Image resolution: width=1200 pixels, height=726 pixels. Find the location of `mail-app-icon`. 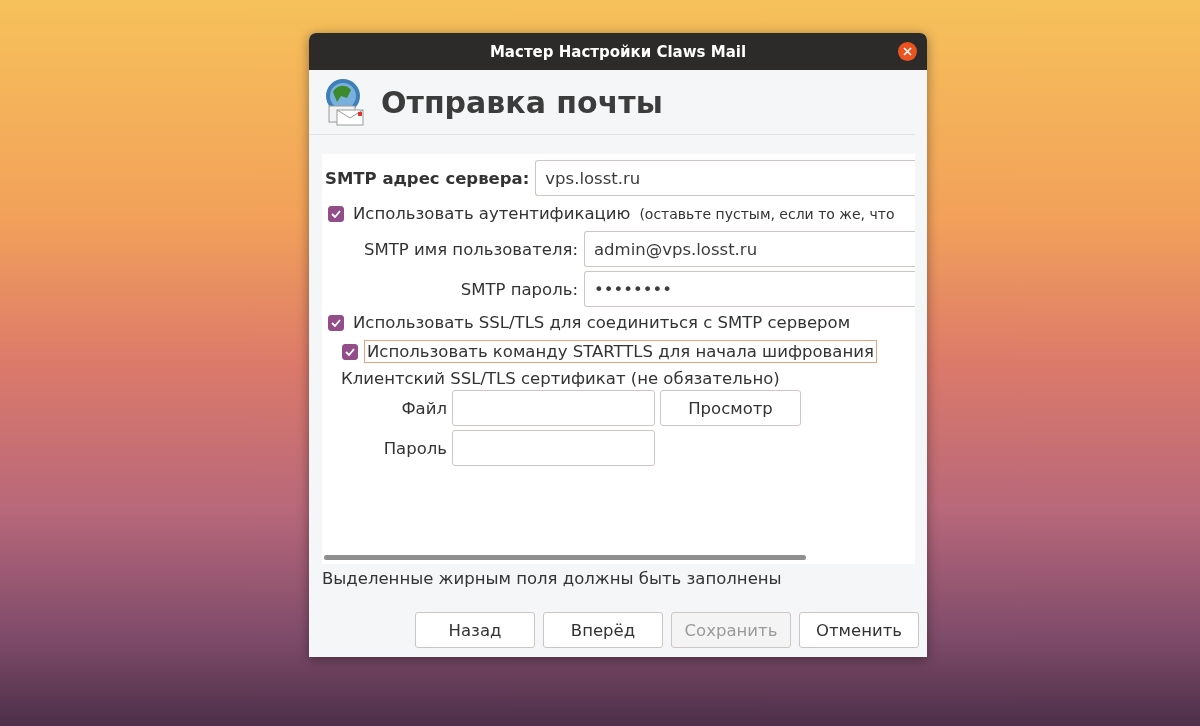

mail-app-icon is located at coordinates (345, 102).